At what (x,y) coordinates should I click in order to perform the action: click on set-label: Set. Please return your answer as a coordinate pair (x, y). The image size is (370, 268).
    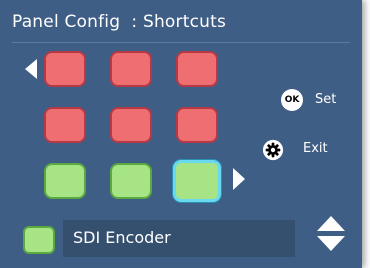
    Looking at the image, I should click on (326, 99).